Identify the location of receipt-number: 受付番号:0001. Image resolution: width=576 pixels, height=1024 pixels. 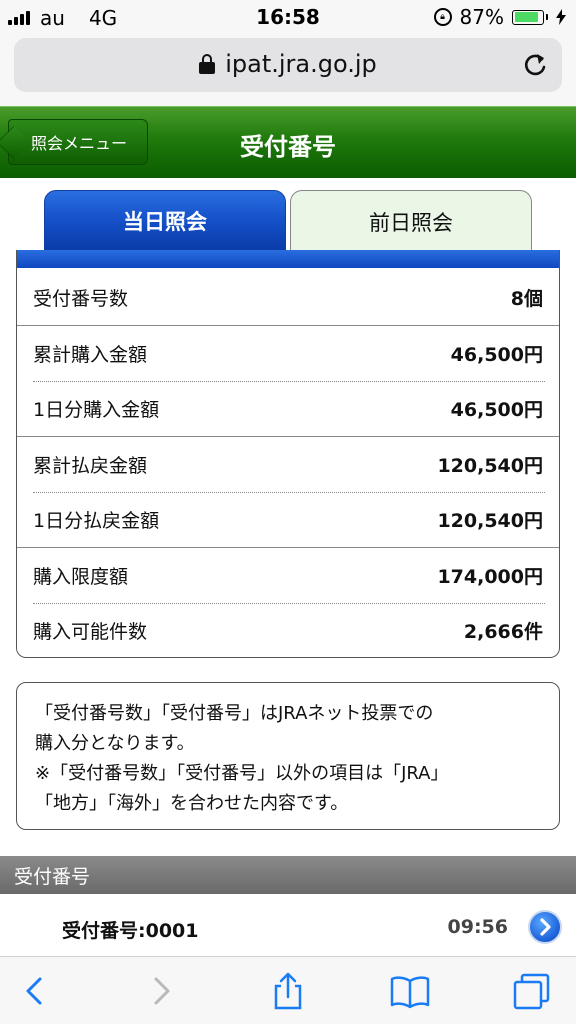
(130, 931).